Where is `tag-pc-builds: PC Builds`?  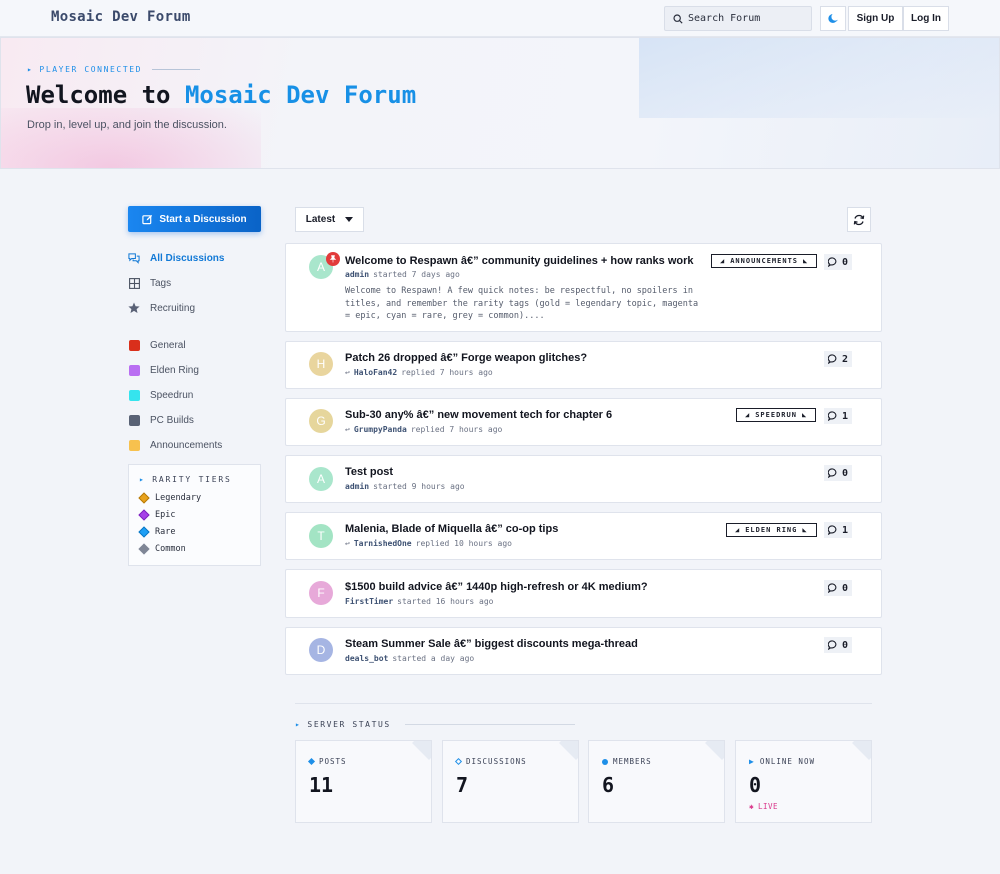 tag-pc-builds: PC Builds is located at coordinates (161, 420).